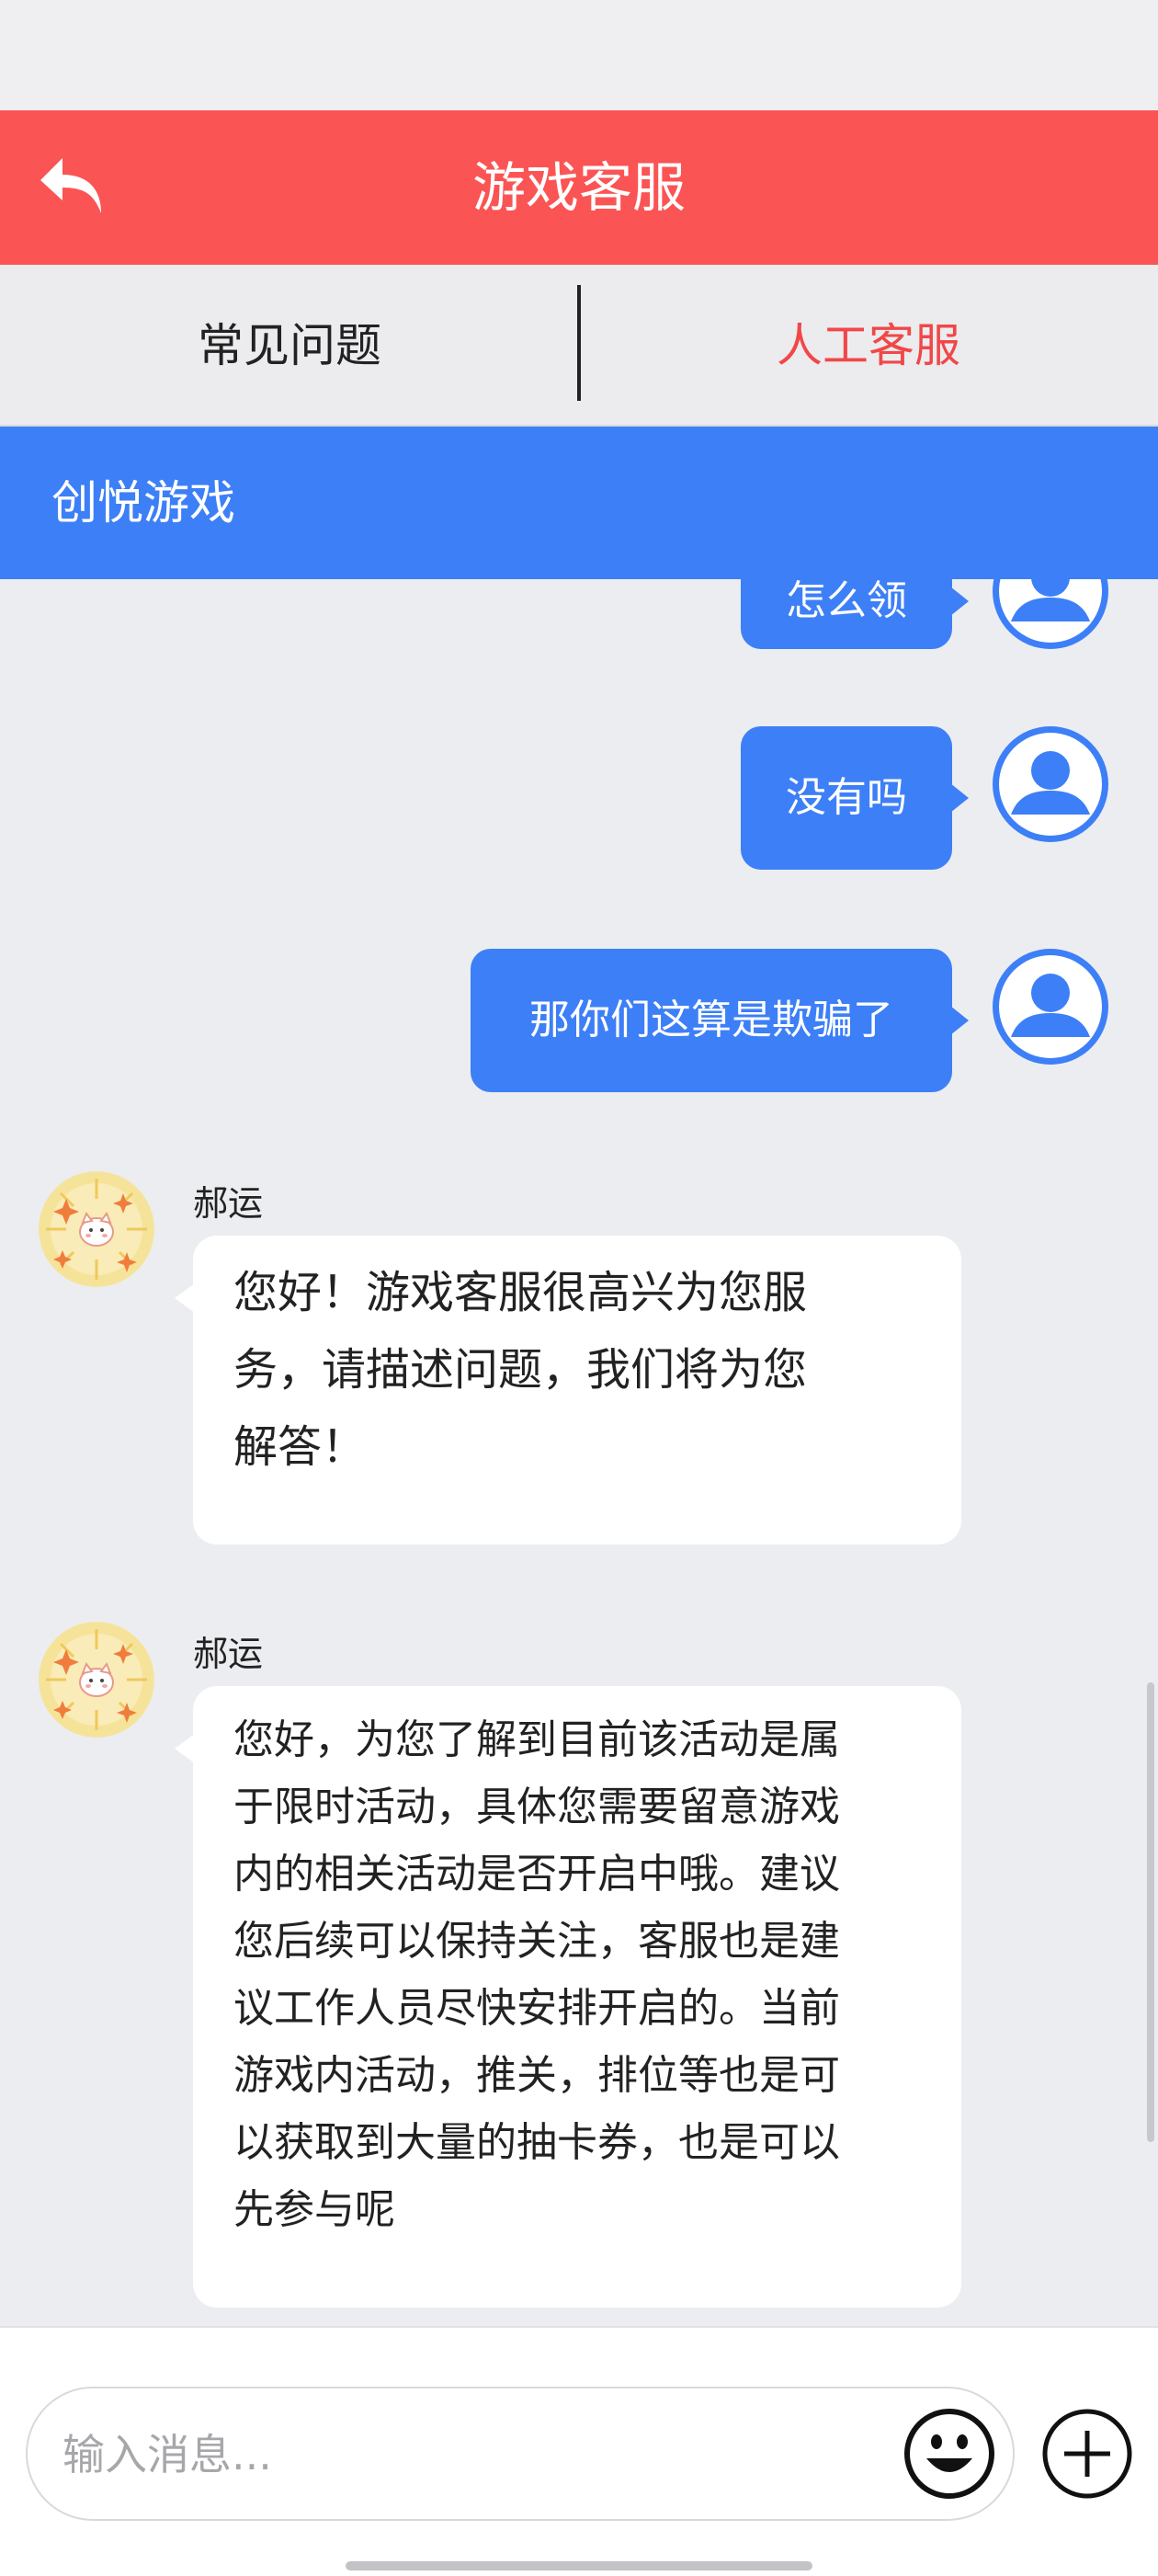  I want to click on message-line: 内的相关活动是否开启中哦。建议, so click(536, 1874).